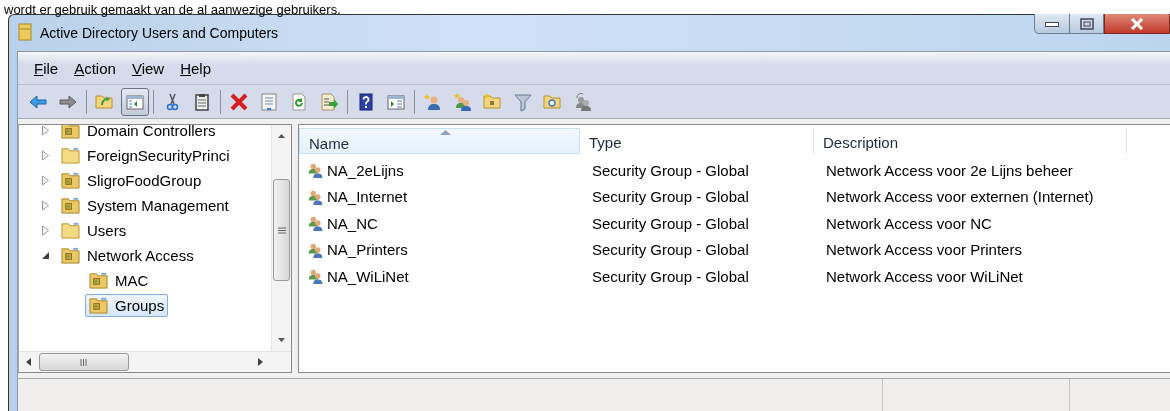  I want to click on menu-item: Action, so click(95, 68).